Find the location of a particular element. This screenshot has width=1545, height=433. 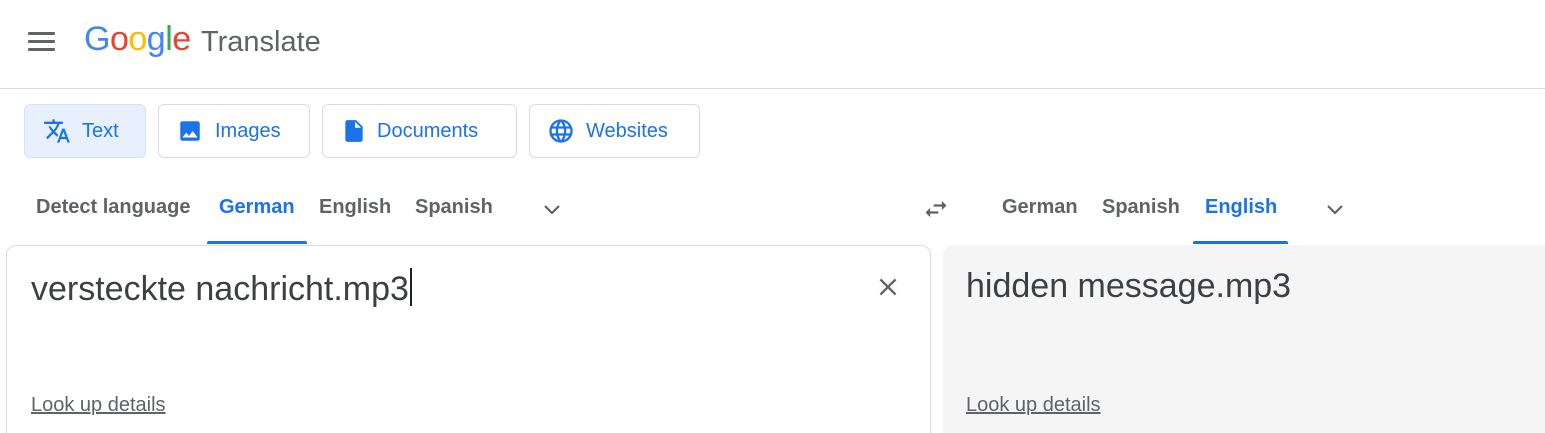

globe-icon is located at coordinates (561, 131).